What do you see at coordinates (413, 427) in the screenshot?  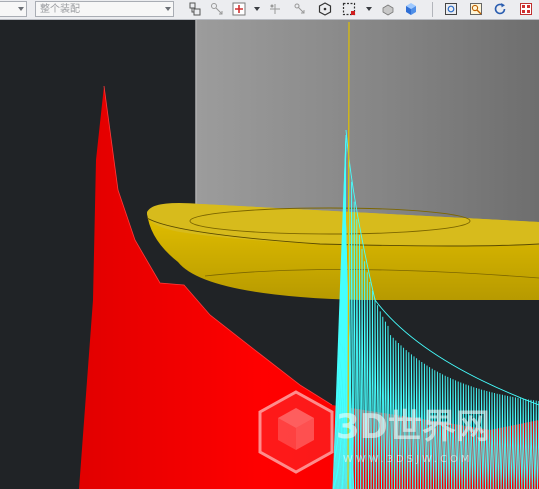 I see `watermark-brand: 3D世界网` at bounding box center [413, 427].